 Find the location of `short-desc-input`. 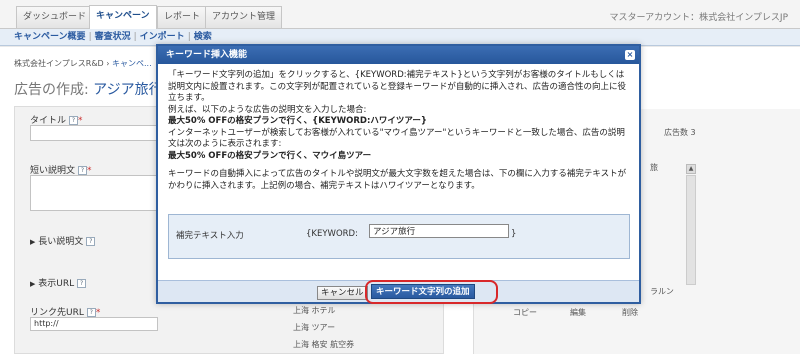

short-desc-input is located at coordinates (94, 193).